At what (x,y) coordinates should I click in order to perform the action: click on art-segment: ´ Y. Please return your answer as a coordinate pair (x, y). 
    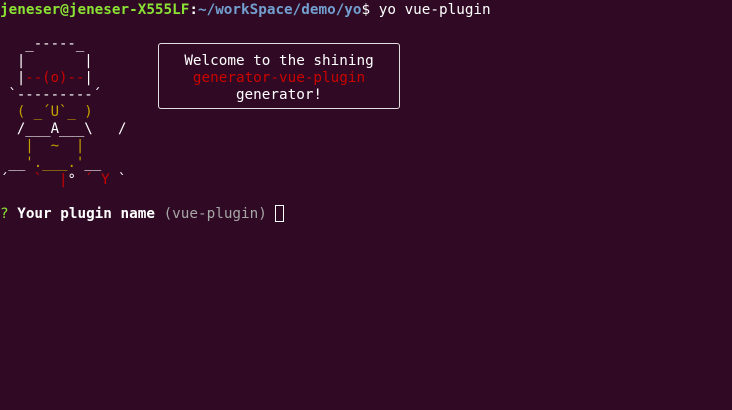
    Looking at the image, I should click on (97, 180).